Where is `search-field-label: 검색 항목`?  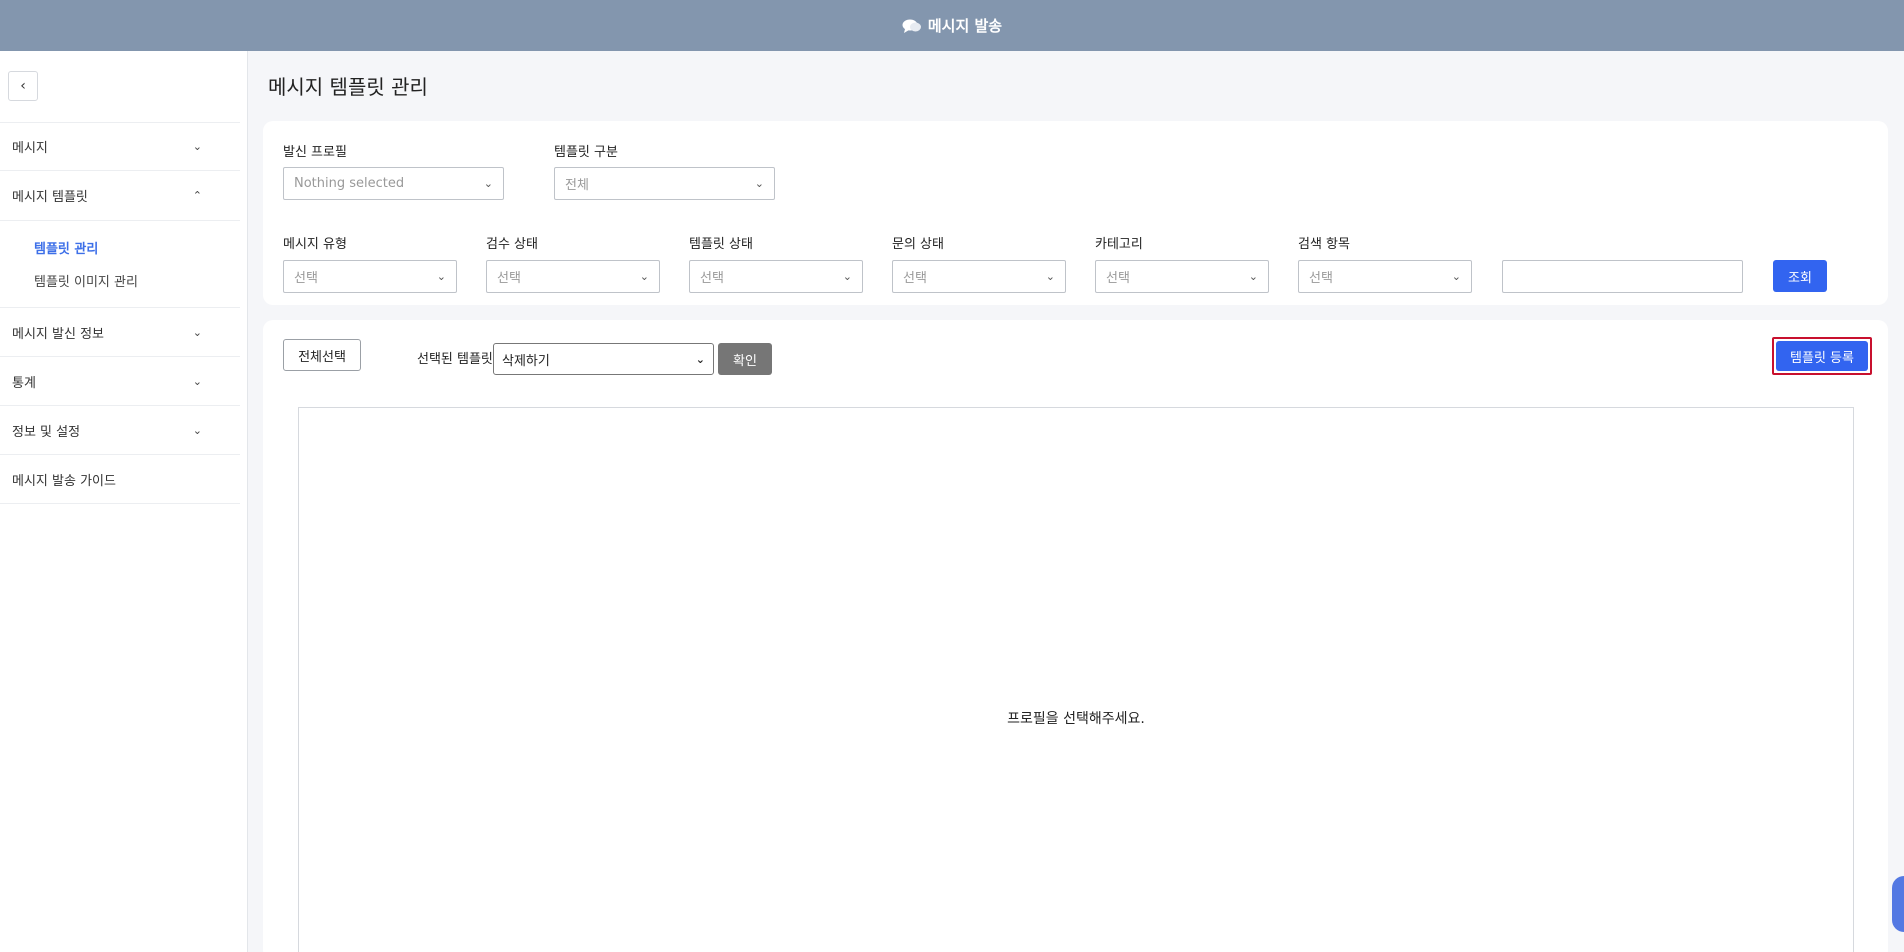 search-field-label: 검색 항목 is located at coordinates (1324, 244).